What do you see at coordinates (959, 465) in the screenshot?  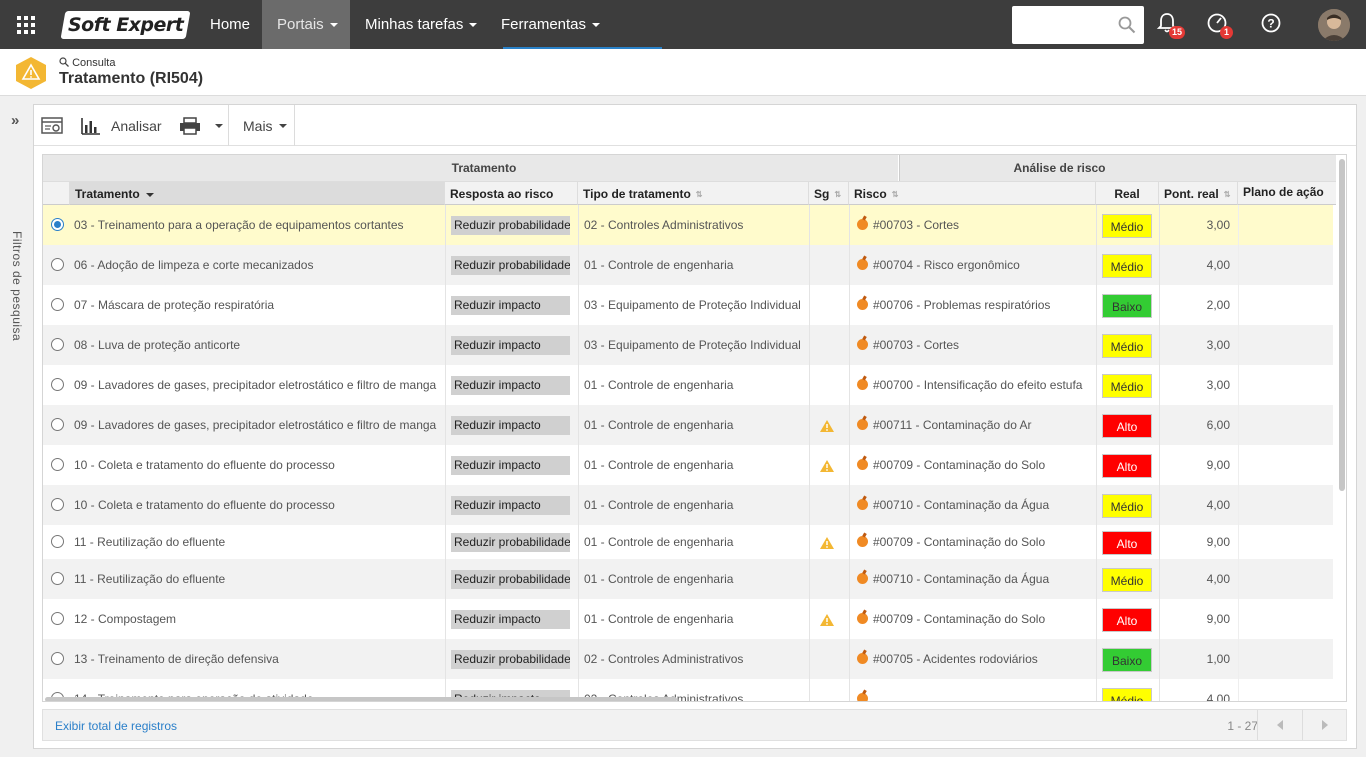 I see `risk-label: #00709 - Contaminação do Solo` at bounding box center [959, 465].